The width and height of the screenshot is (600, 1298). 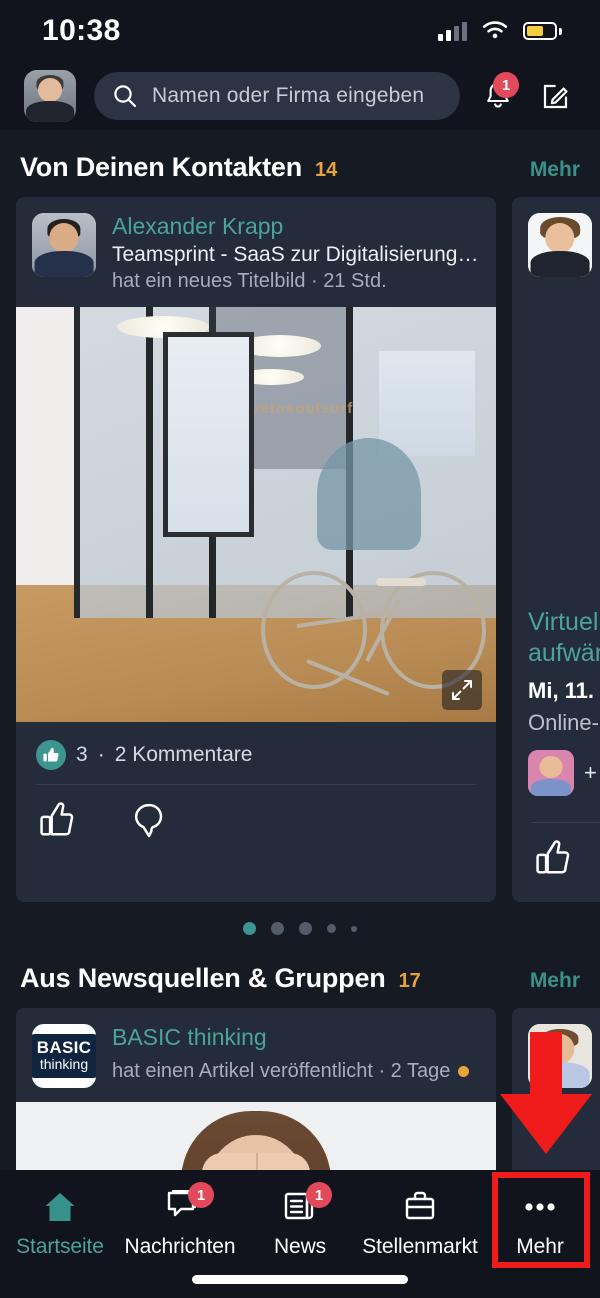 What do you see at coordinates (249, 928) in the screenshot?
I see `pagination-dot-active` at bounding box center [249, 928].